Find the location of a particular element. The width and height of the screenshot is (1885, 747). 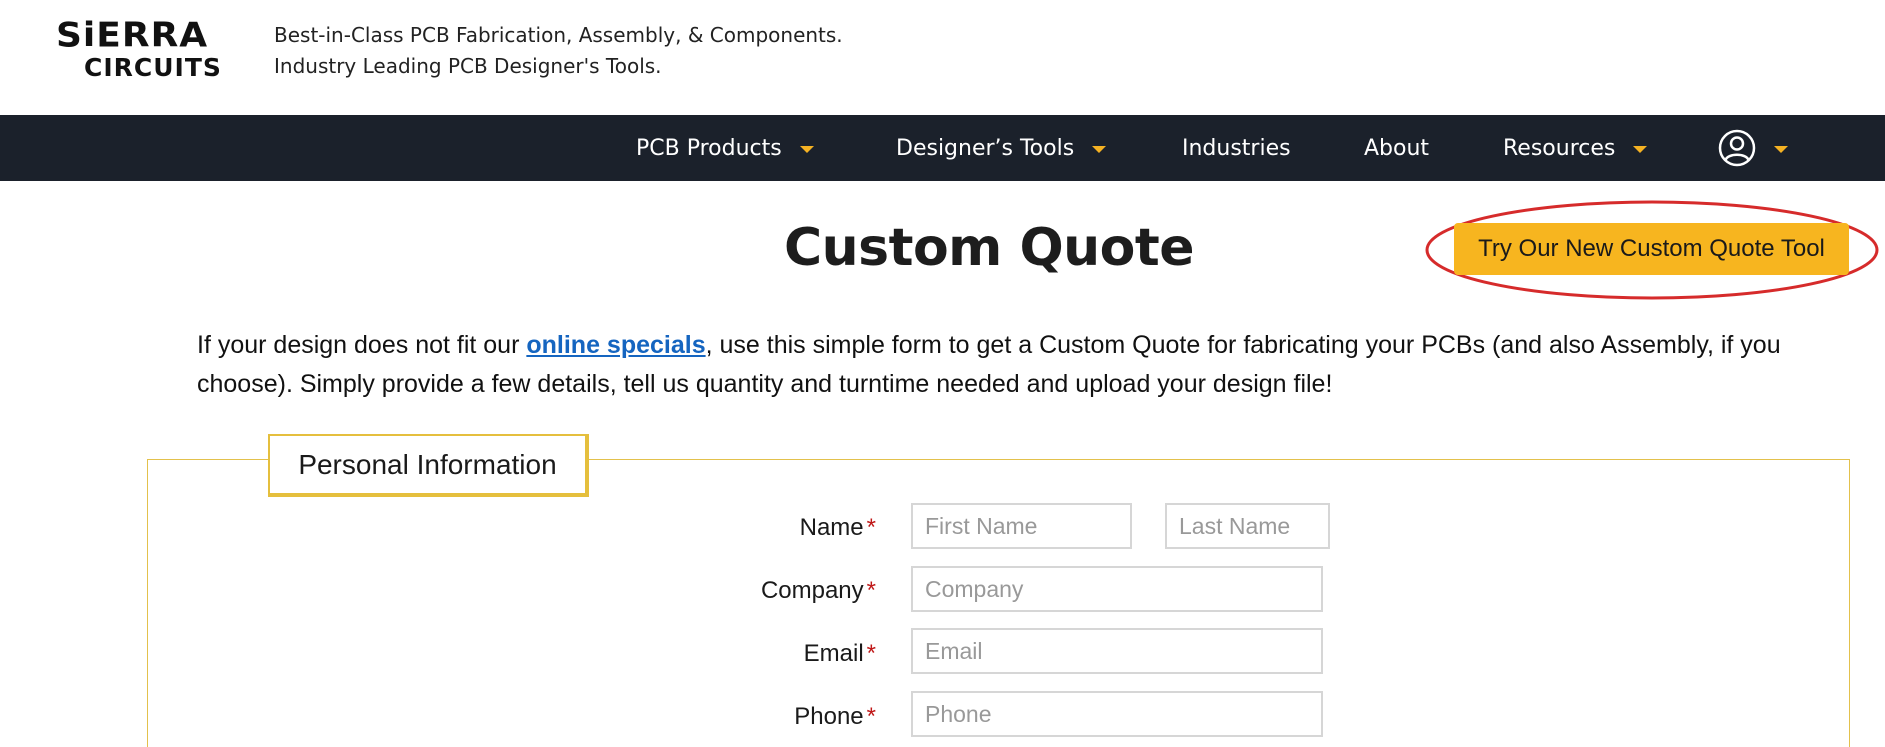

nav-about-label: About is located at coordinates (1397, 148).